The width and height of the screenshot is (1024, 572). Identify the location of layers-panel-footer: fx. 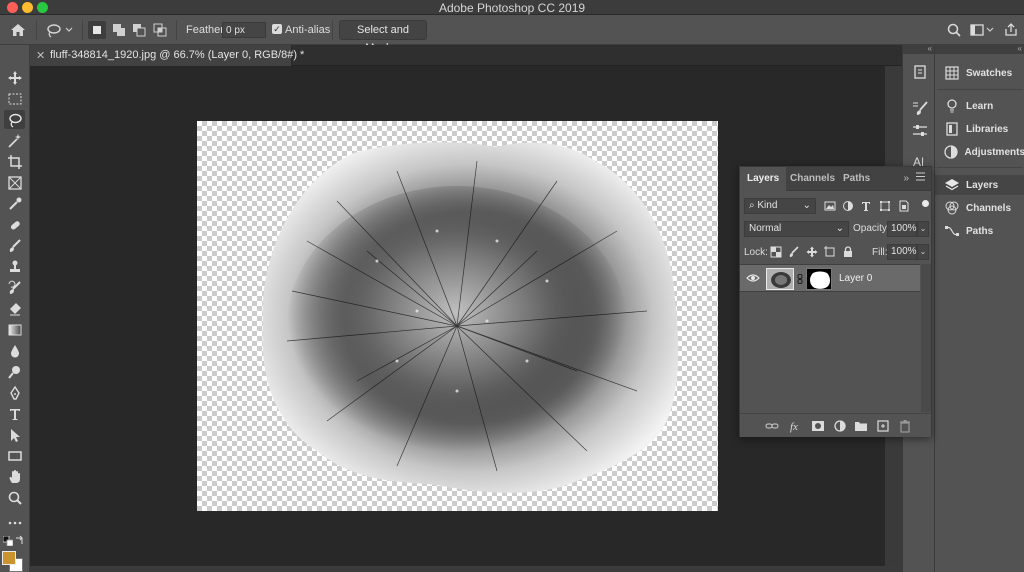
(835, 425).